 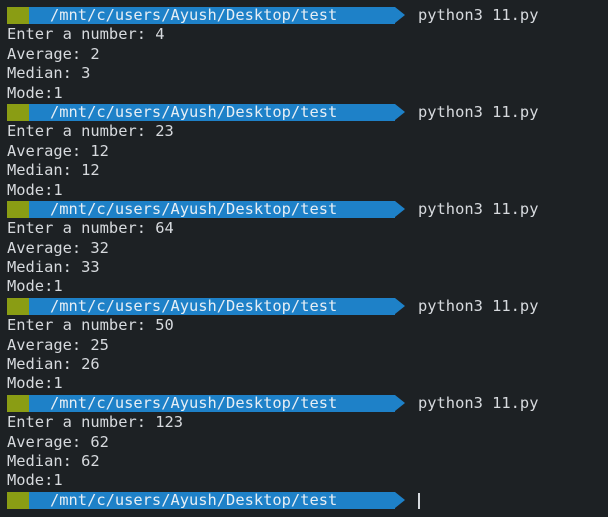 What do you see at coordinates (58, 247) in the screenshot?
I see `output-average: Average: 32` at bounding box center [58, 247].